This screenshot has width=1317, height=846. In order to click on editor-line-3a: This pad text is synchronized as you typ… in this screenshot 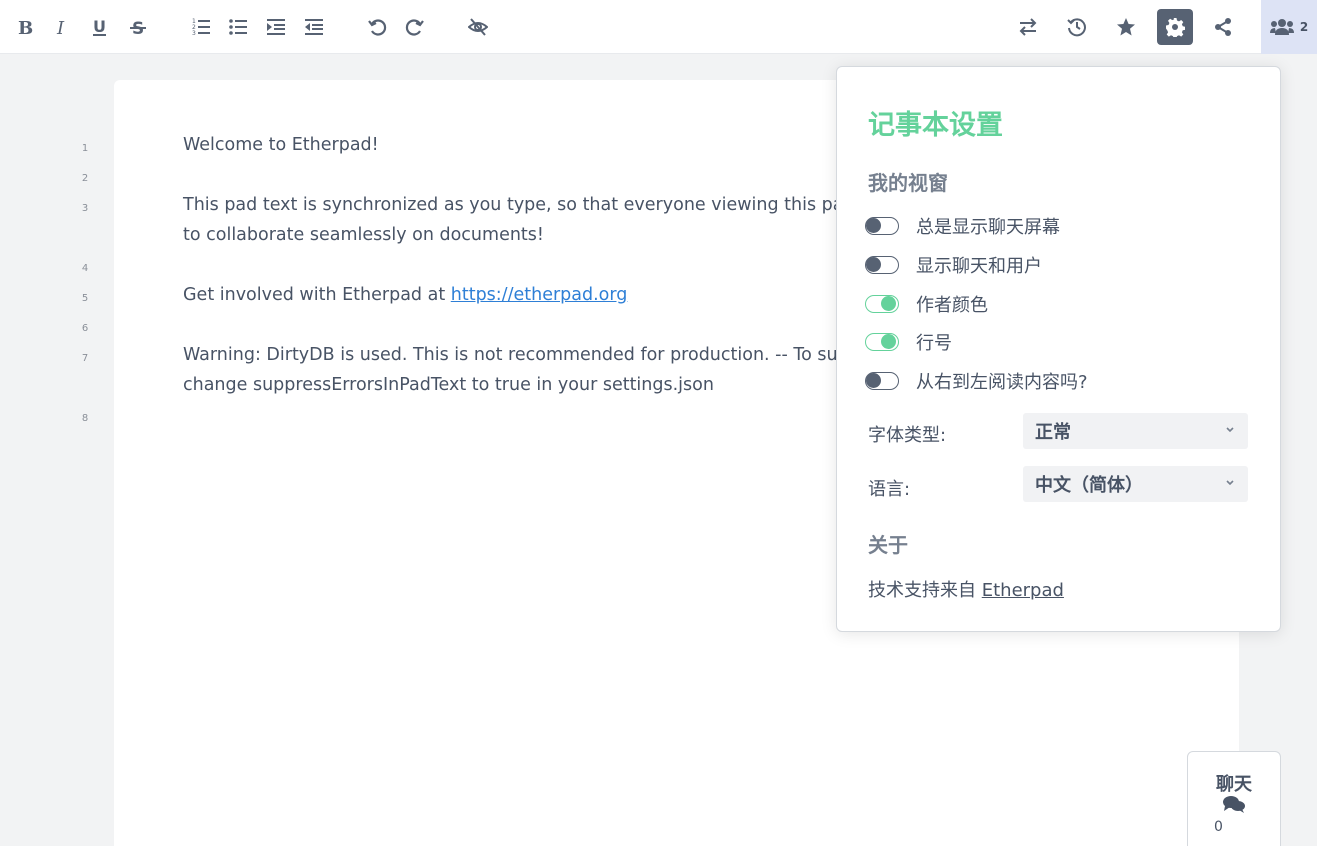, I will do `click(513, 205)`.